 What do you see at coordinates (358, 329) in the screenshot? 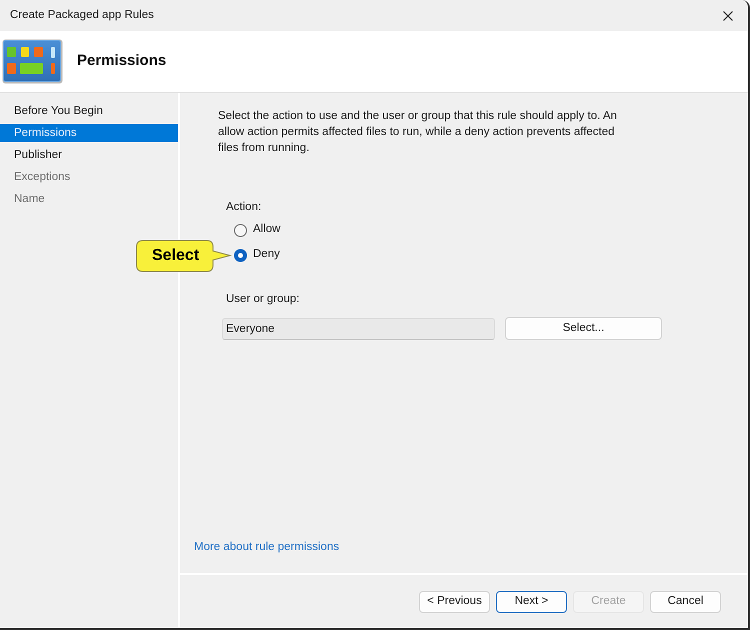
I see `user-group-field: Everyone` at bounding box center [358, 329].